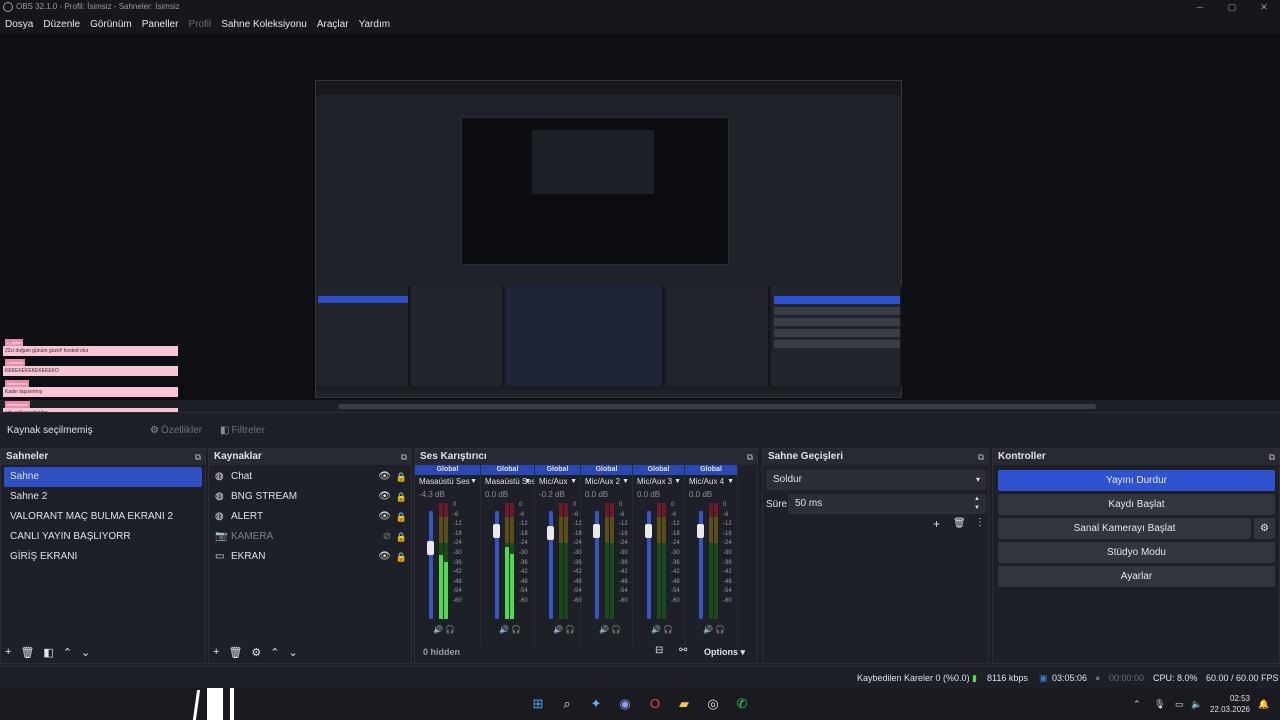 The height and width of the screenshot is (720, 1280). Describe the element at coordinates (606, 482) in the screenshot. I see `channel-name: Mic/Aux 2 ▼` at that location.